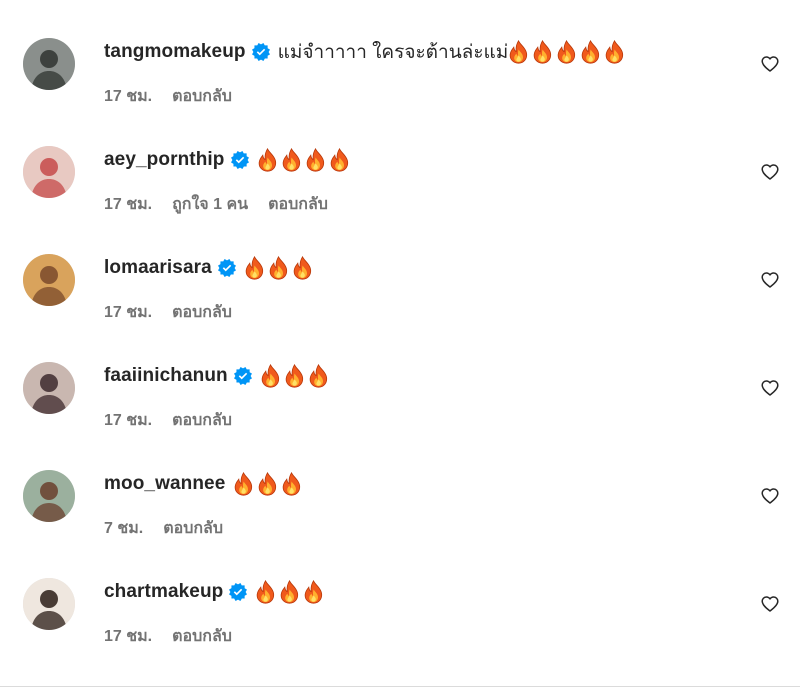 Image resolution: width=800 pixels, height=697 pixels. I want to click on comment-username: aey_pornthip, so click(164, 160).